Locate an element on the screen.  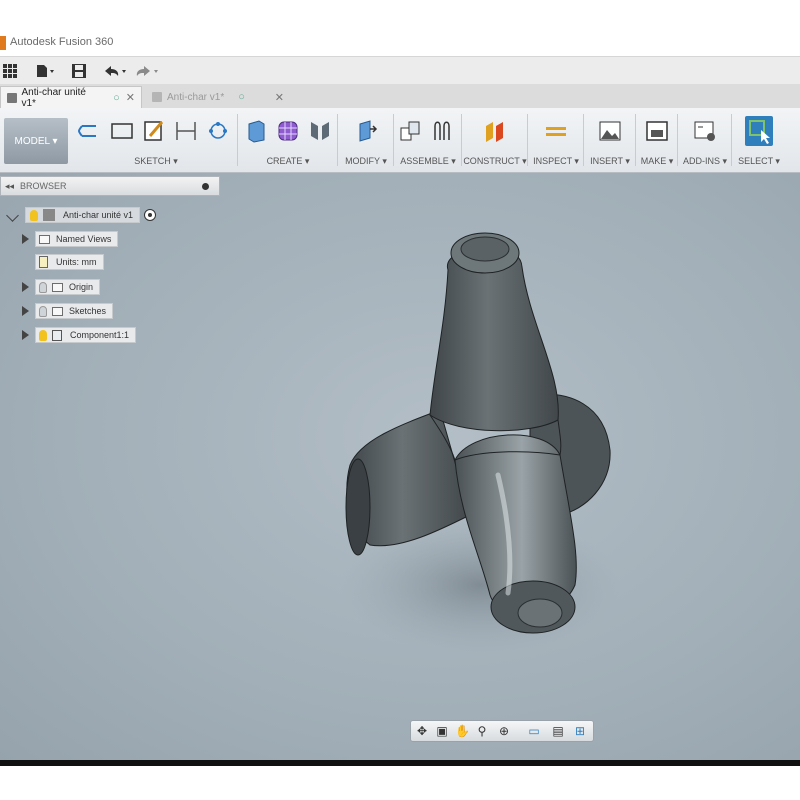
dimension-icon is located at coordinates (186, 131).